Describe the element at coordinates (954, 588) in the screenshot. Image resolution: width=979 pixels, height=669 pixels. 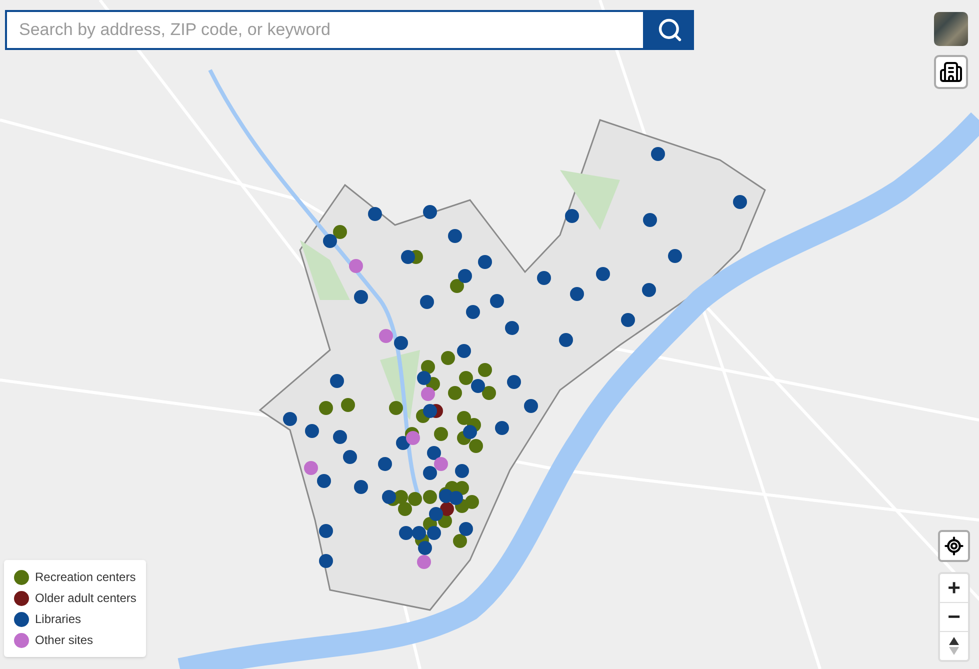
I see `zoom-in-button: +` at that location.